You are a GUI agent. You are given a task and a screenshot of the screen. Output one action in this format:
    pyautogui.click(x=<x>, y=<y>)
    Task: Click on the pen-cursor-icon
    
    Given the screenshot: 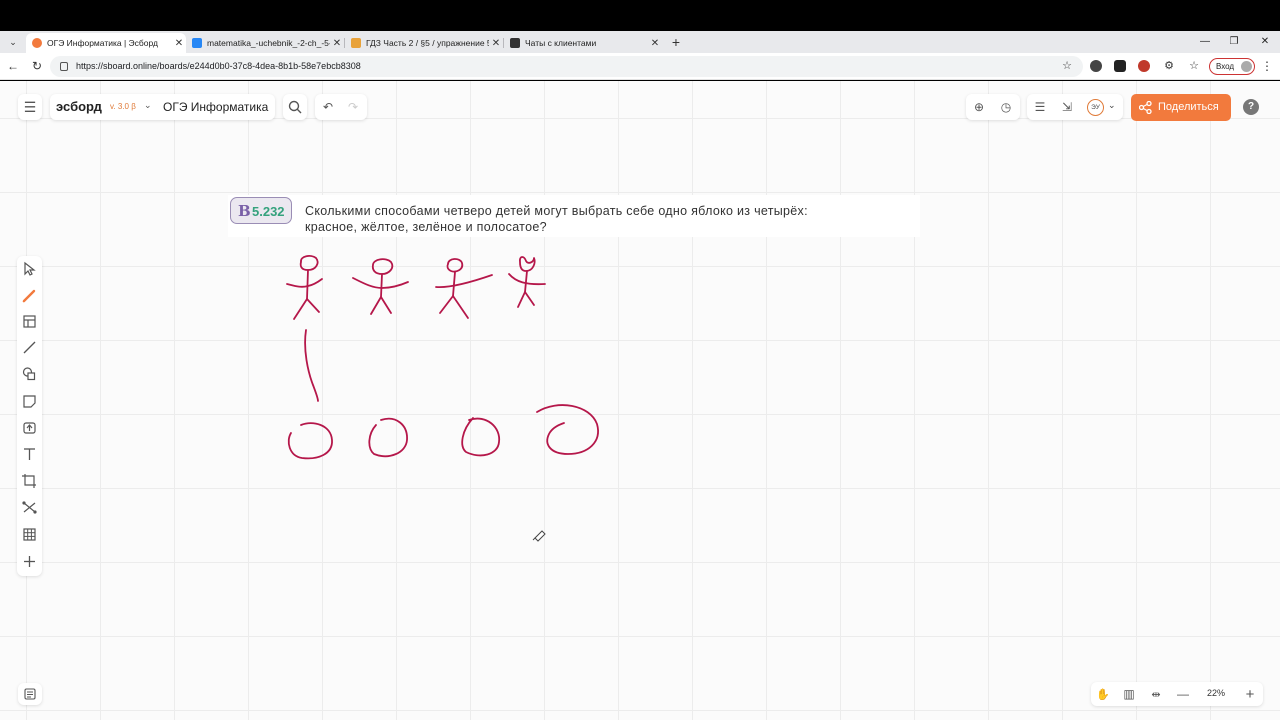 What is the action you would take?
    pyautogui.click(x=539, y=536)
    